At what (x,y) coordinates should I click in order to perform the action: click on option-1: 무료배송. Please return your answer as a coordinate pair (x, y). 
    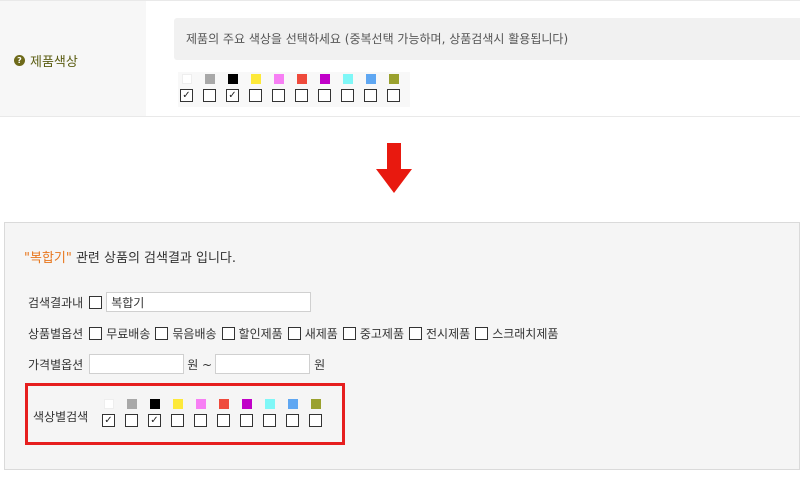
    Looking at the image, I should click on (119, 333).